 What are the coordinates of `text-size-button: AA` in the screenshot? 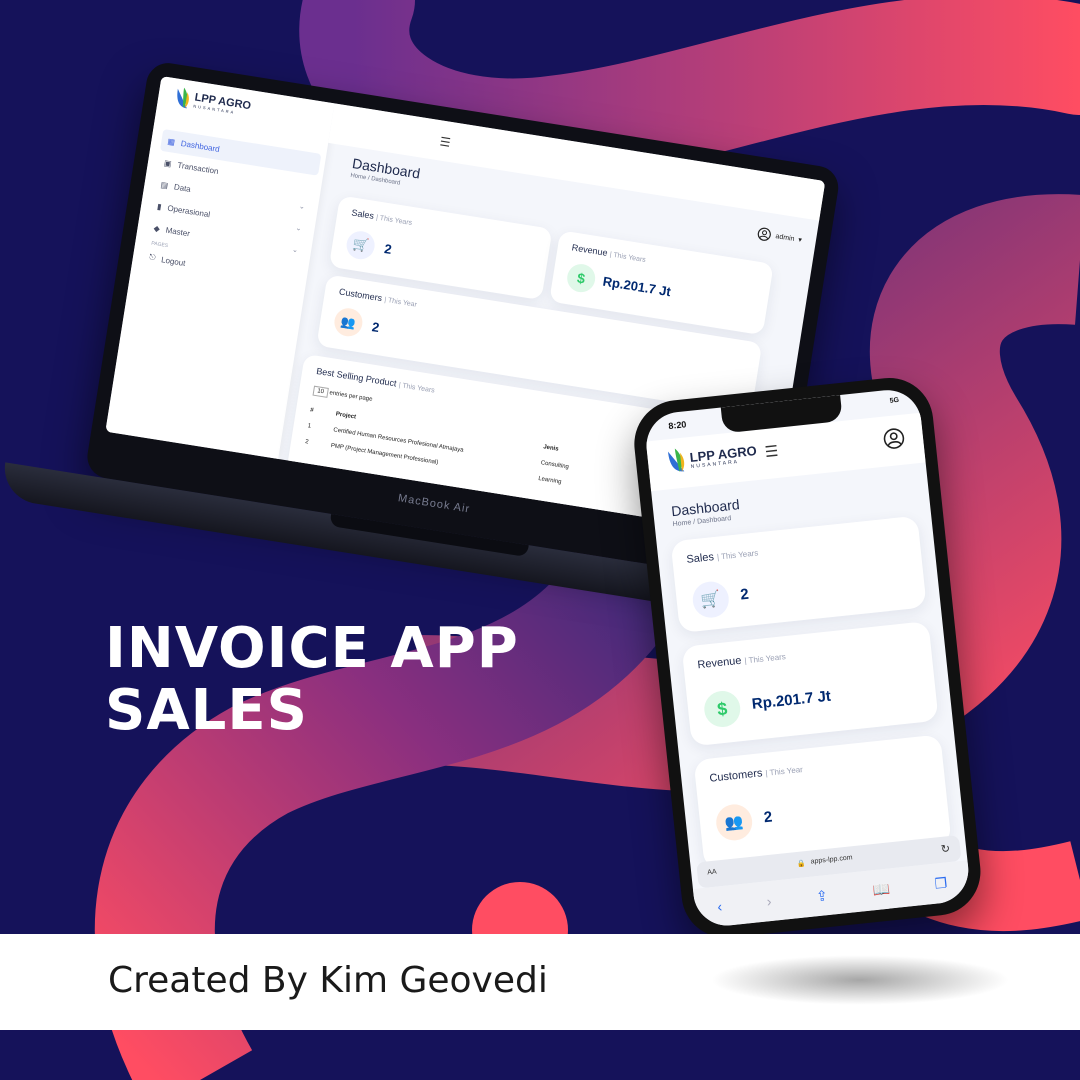 It's located at (712, 873).